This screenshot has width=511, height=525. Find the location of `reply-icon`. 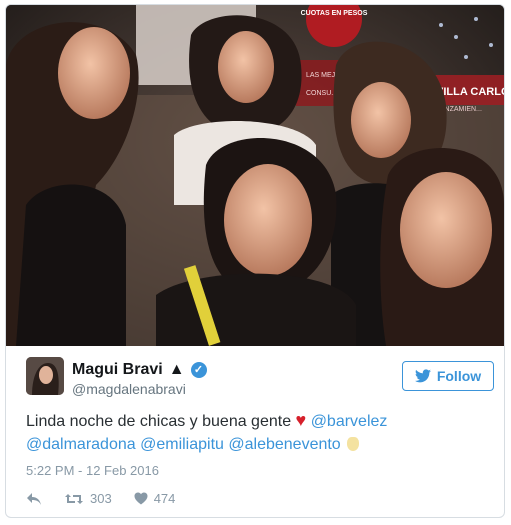

reply-icon is located at coordinates (34, 498).